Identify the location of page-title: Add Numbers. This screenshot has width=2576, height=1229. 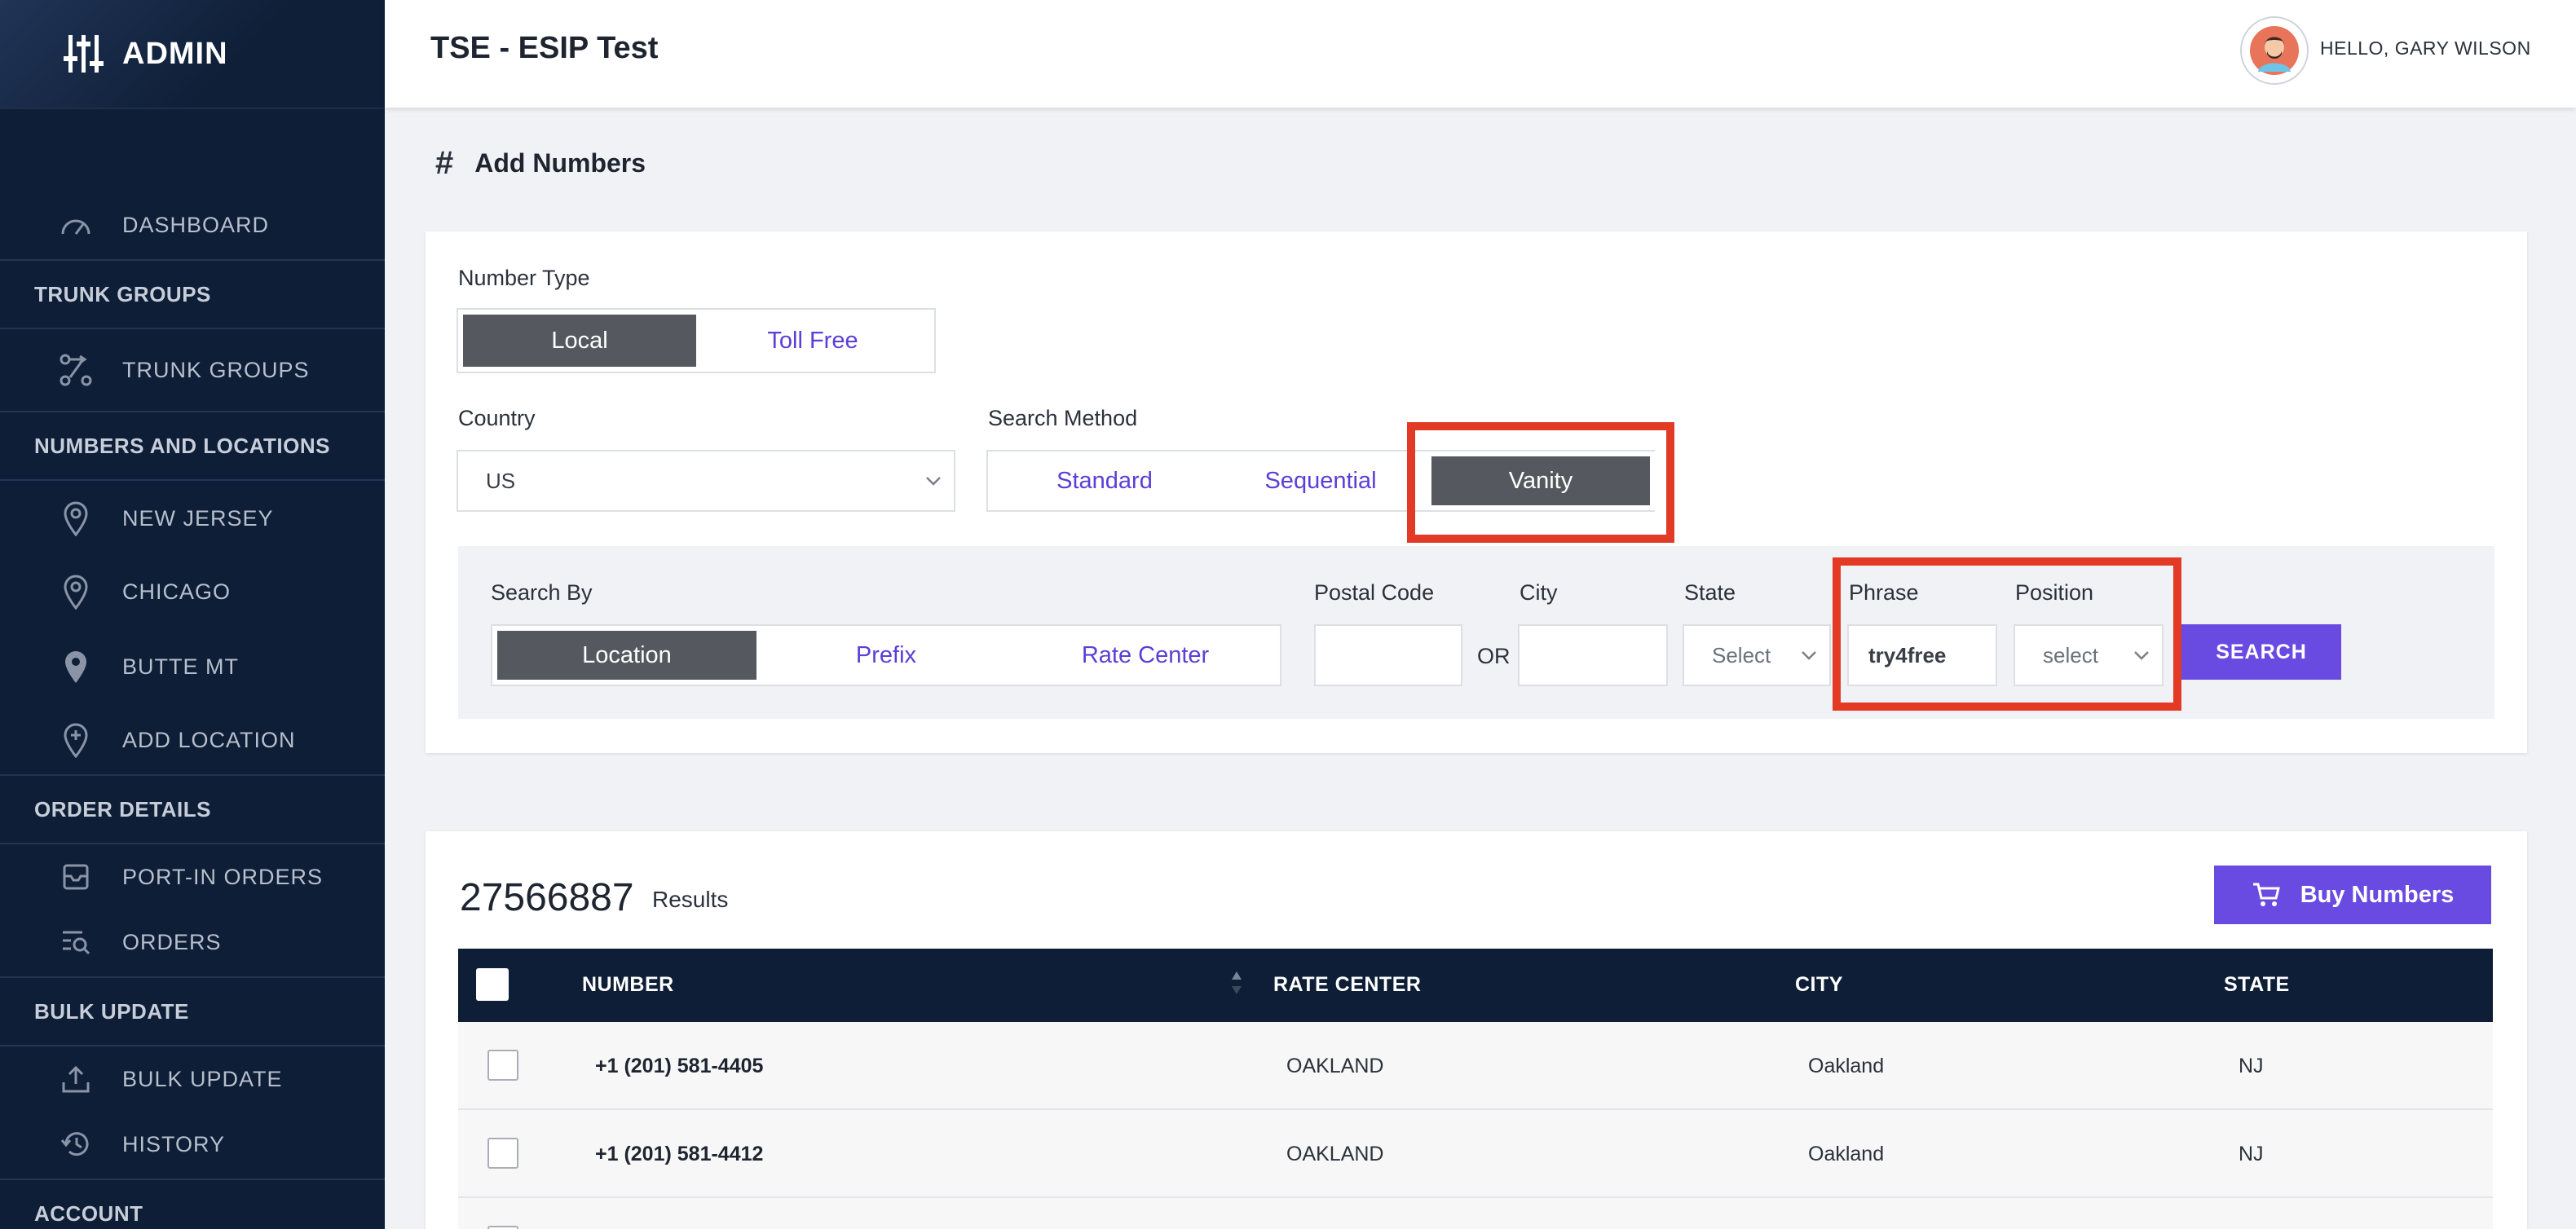
(560, 163).